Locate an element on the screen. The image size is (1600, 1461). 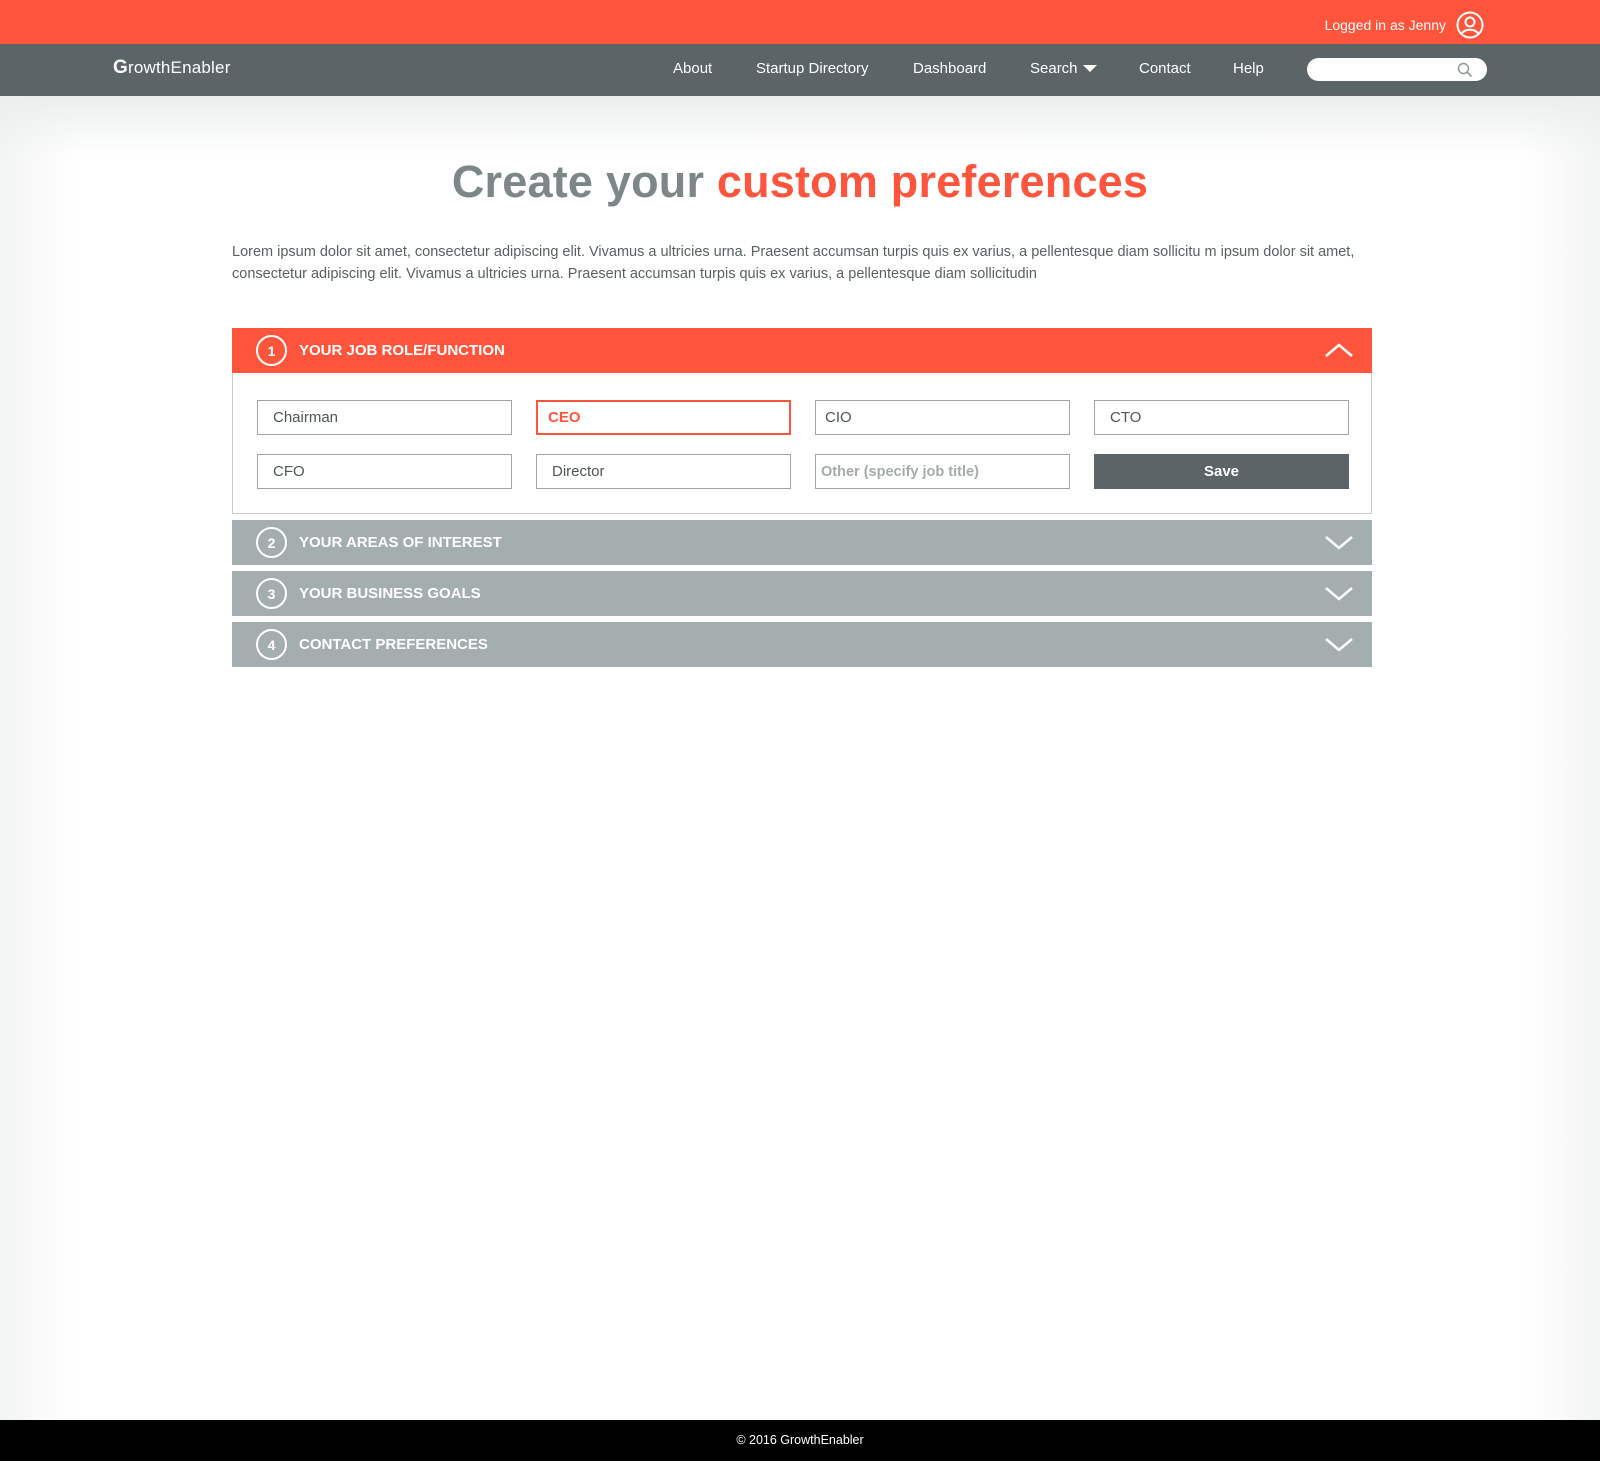
nav-search: Search is located at coordinates (1063, 68).